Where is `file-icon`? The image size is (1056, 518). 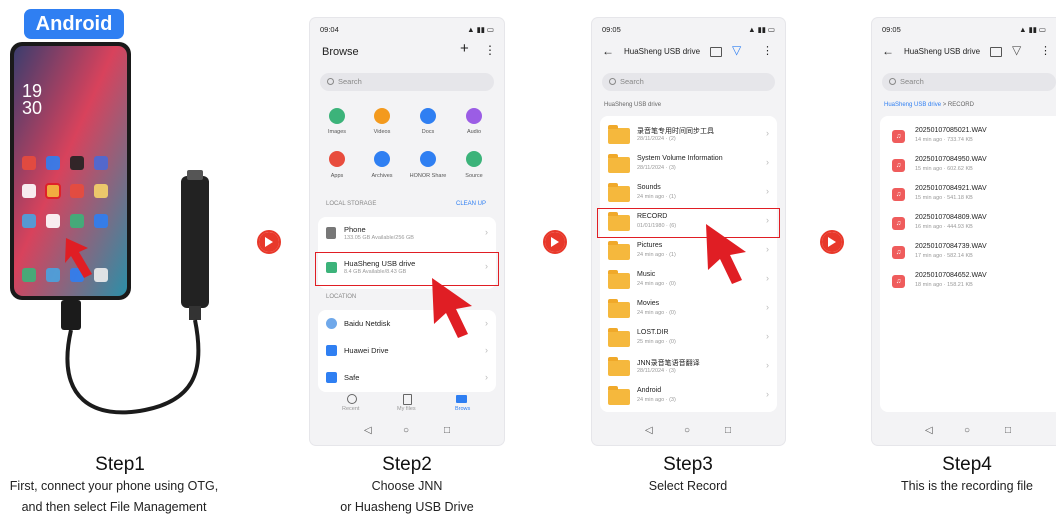
file-icon is located at coordinates (407, 399).